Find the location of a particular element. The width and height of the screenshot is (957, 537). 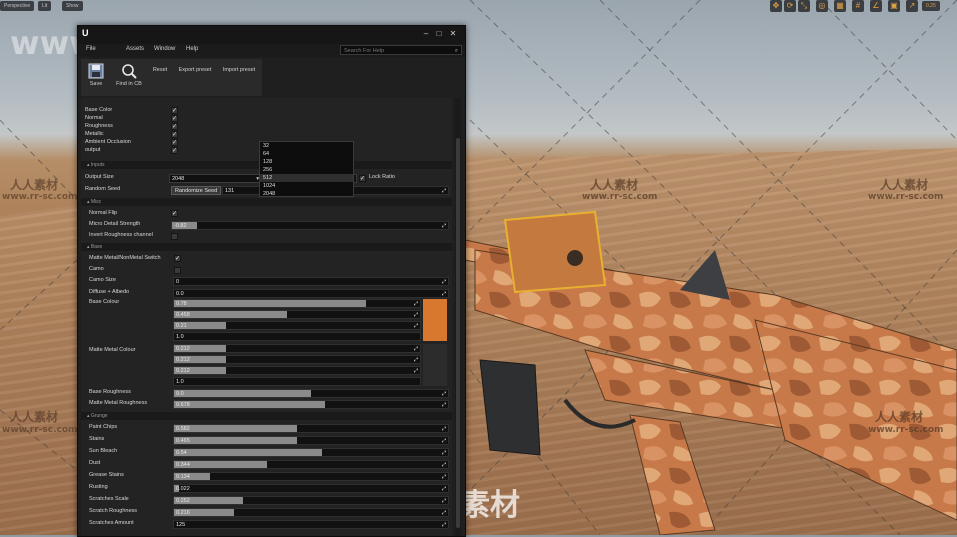

slider-fill is located at coordinates (231, 314).